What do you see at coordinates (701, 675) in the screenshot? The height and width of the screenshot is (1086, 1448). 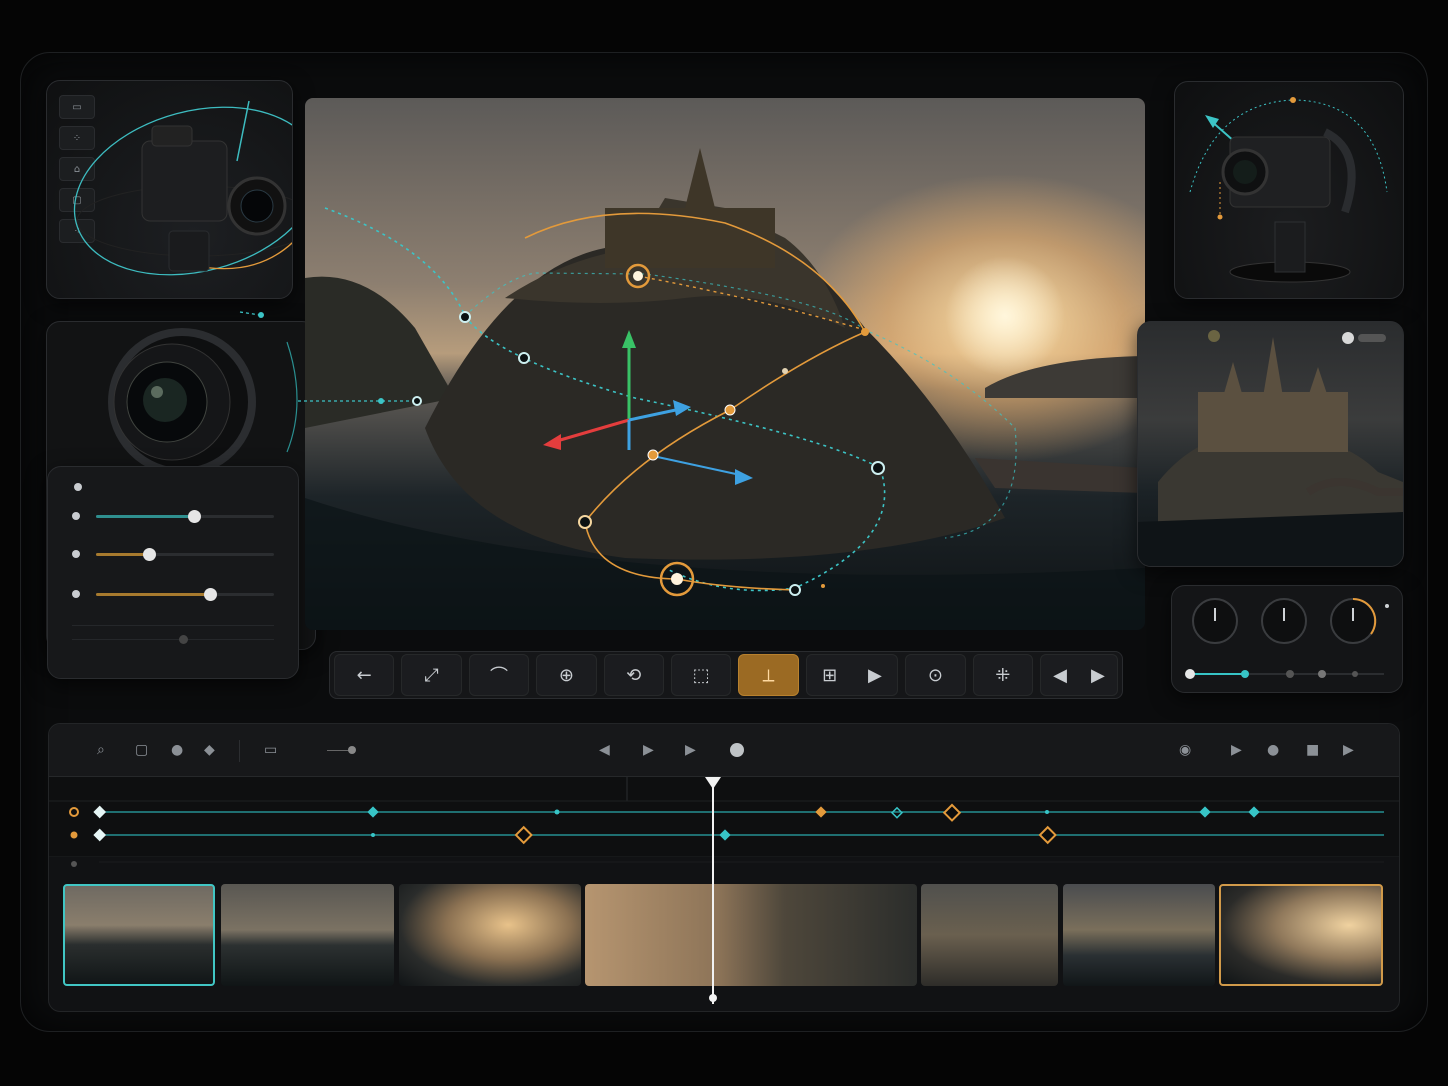 I see `frame-select-icon: ⬚` at bounding box center [701, 675].